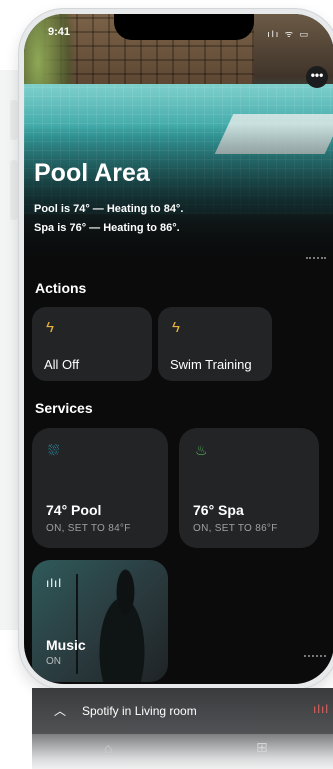  I want to click on service-name: 76° Spa, so click(218, 510).